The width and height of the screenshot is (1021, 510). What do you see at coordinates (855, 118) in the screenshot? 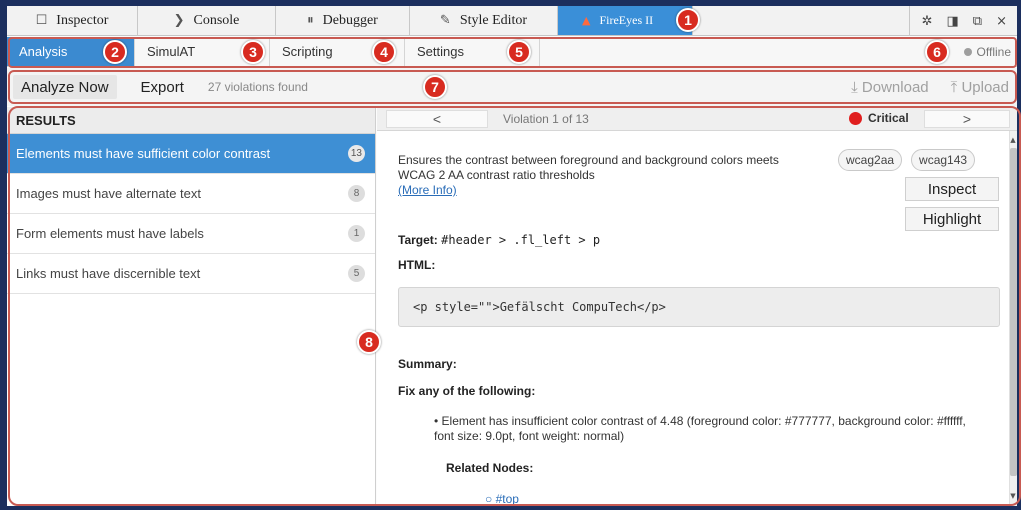
I see `critical-dot-icon` at bounding box center [855, 118].